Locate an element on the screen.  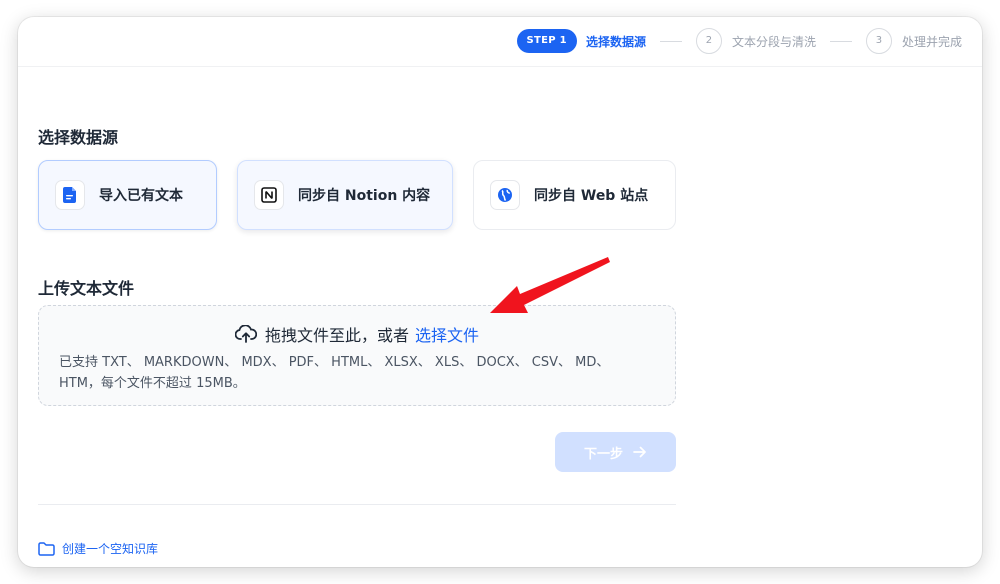
step-3-number: 3 is located at coordinates (878, 41).